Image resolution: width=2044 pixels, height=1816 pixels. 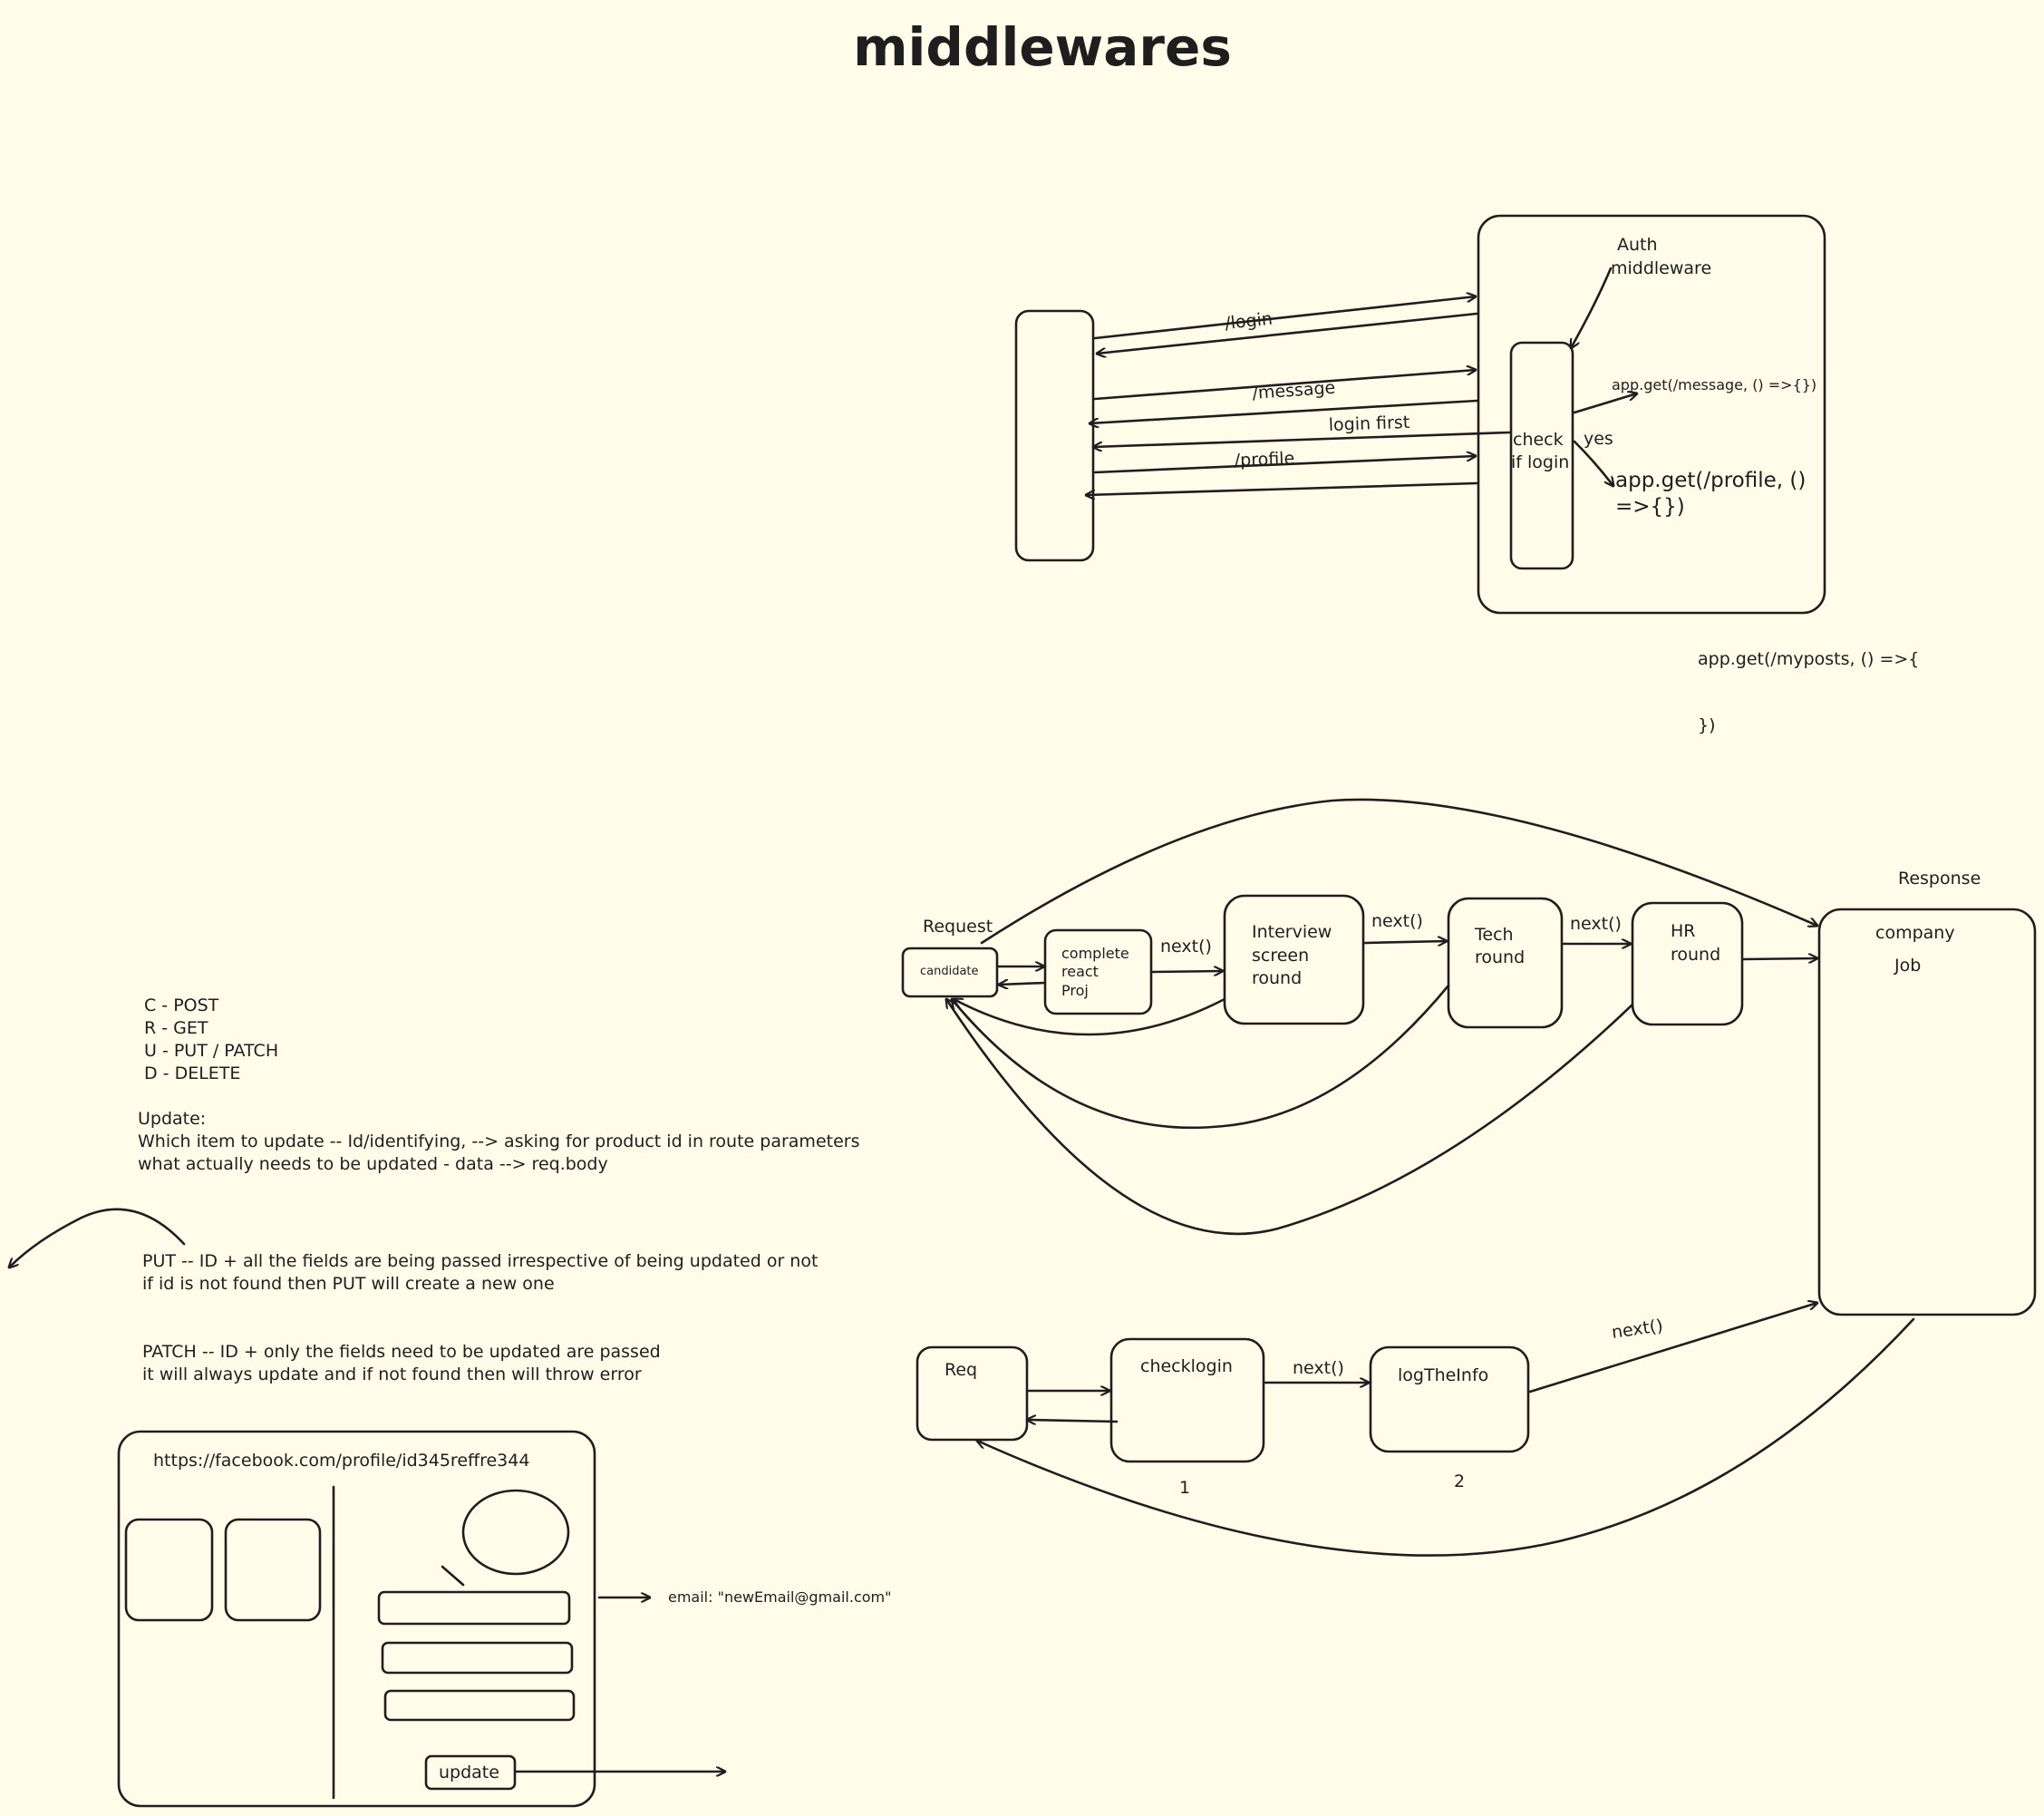 What do you see at coordinates (1318, 1368) in the screenshot?
I see `next-label-4: next()` at bounding box center [1318, 1368].